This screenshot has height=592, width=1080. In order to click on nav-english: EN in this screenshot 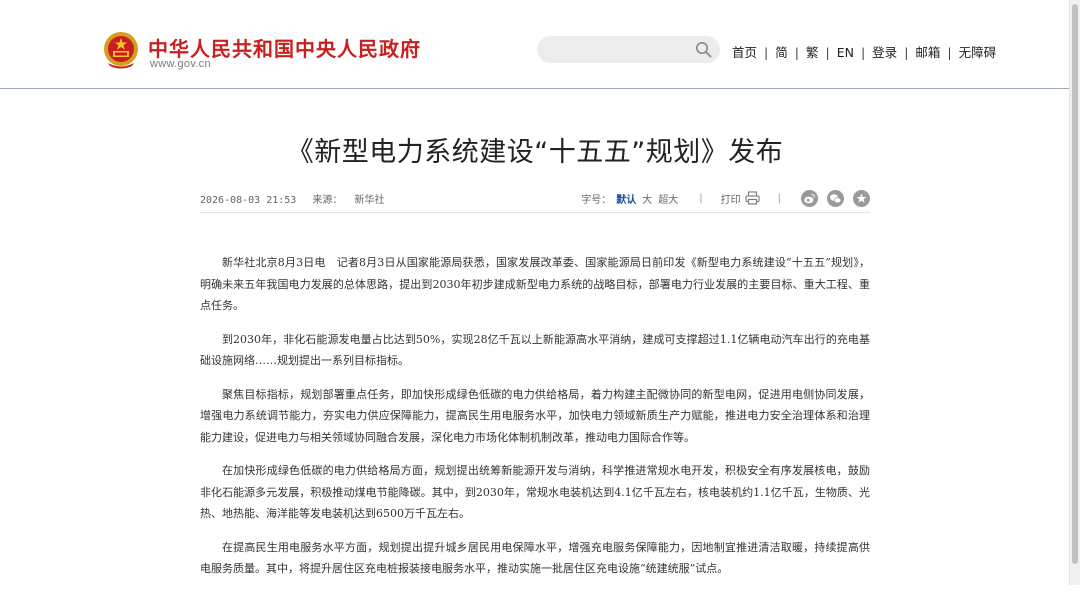, I will do `click(845, 52)`.